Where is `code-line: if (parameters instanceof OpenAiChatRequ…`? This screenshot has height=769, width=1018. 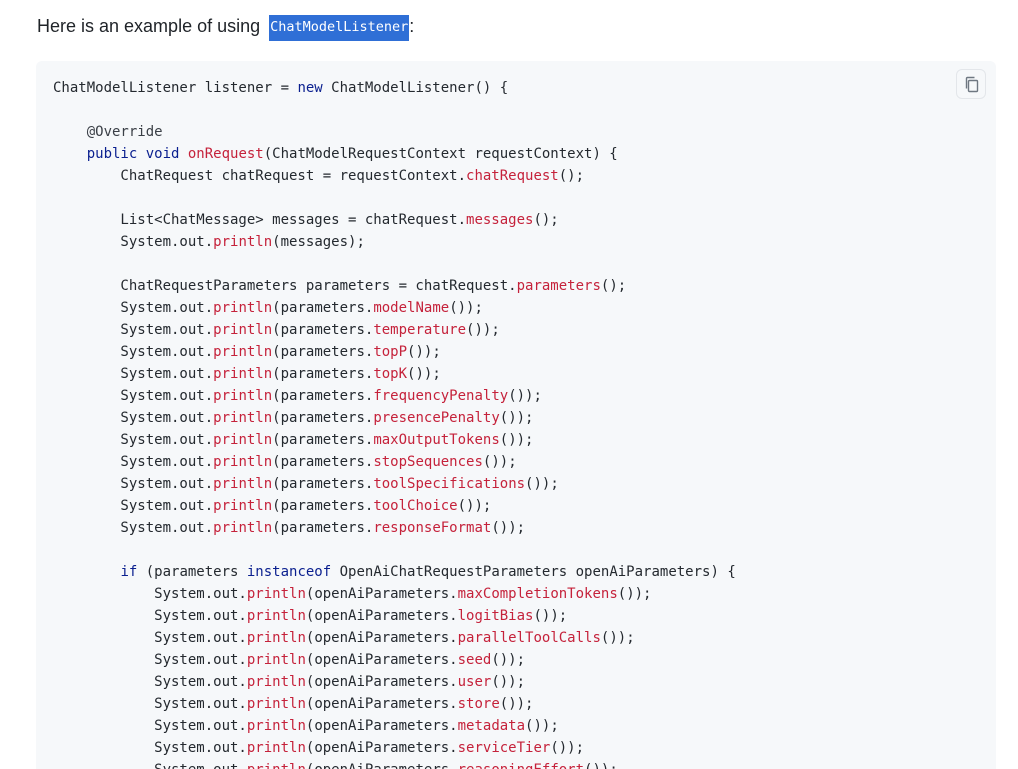 code-line: if (parameters instanceof OpenAiChatRequ… is located at coordinates (394, 572).